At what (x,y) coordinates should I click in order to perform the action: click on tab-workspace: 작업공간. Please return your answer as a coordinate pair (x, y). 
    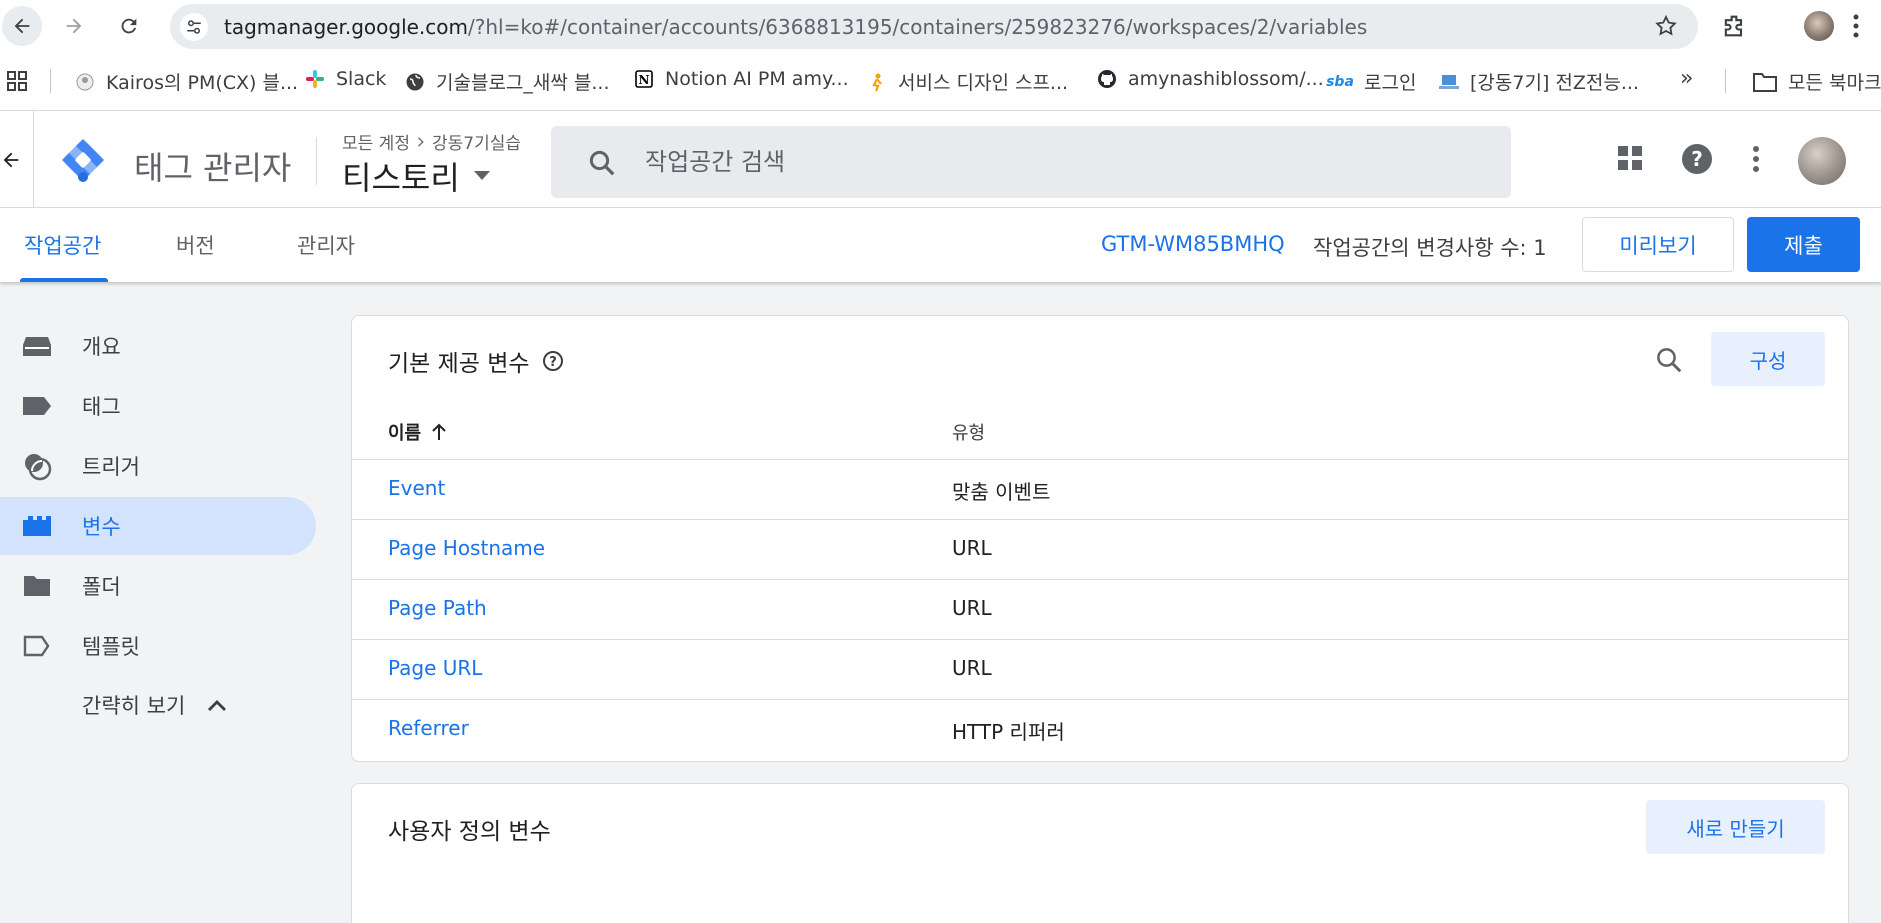
    Looking at the image, I should click on (62, 245).